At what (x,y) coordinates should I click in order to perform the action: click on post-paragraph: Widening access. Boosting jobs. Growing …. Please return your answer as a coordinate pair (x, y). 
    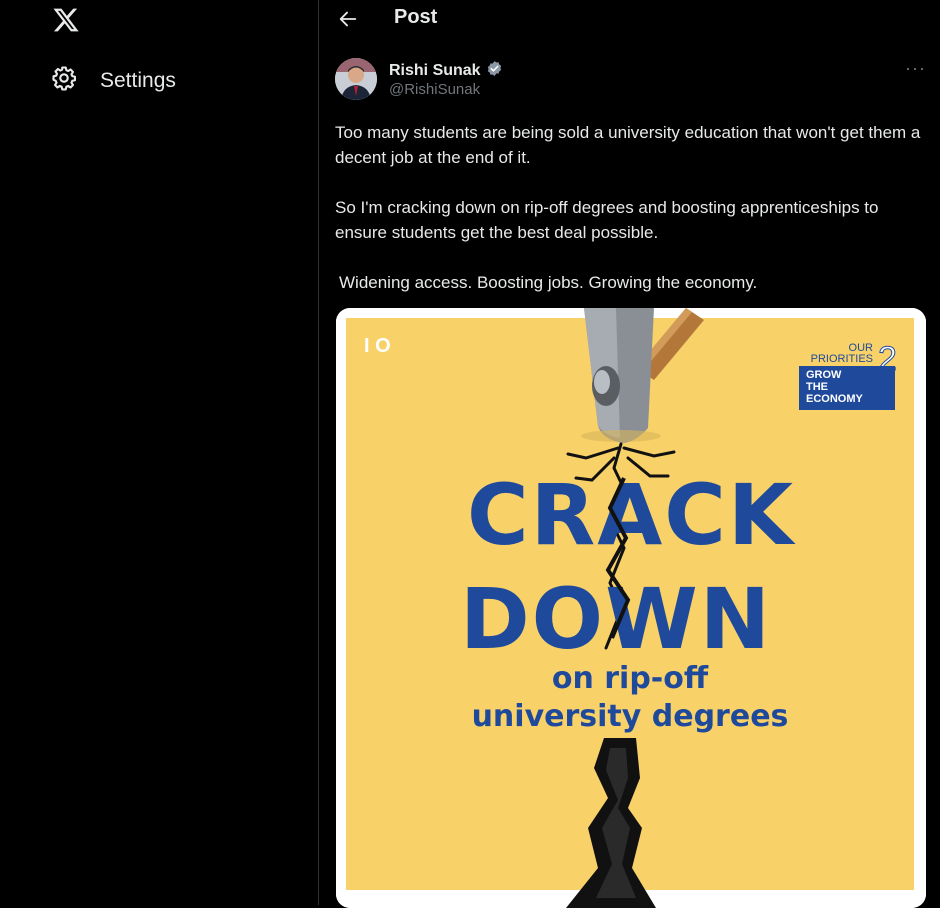
    Looking at the image, I should click on (548, 282).